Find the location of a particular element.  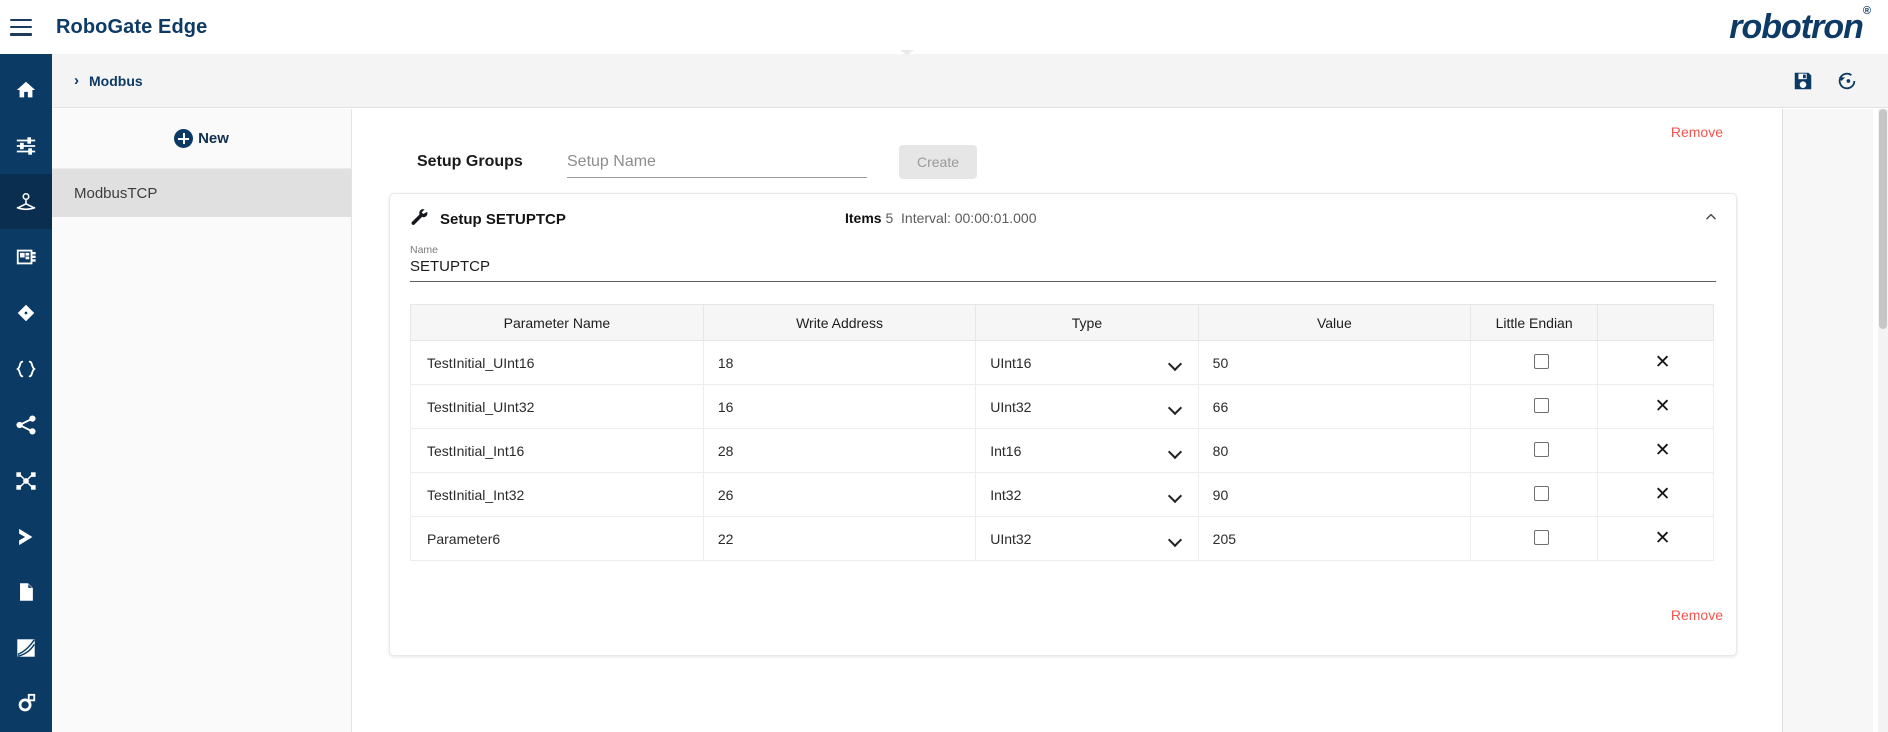

setup-panel-title: Setup SETUPTCP is located at coordinates (503, 219).